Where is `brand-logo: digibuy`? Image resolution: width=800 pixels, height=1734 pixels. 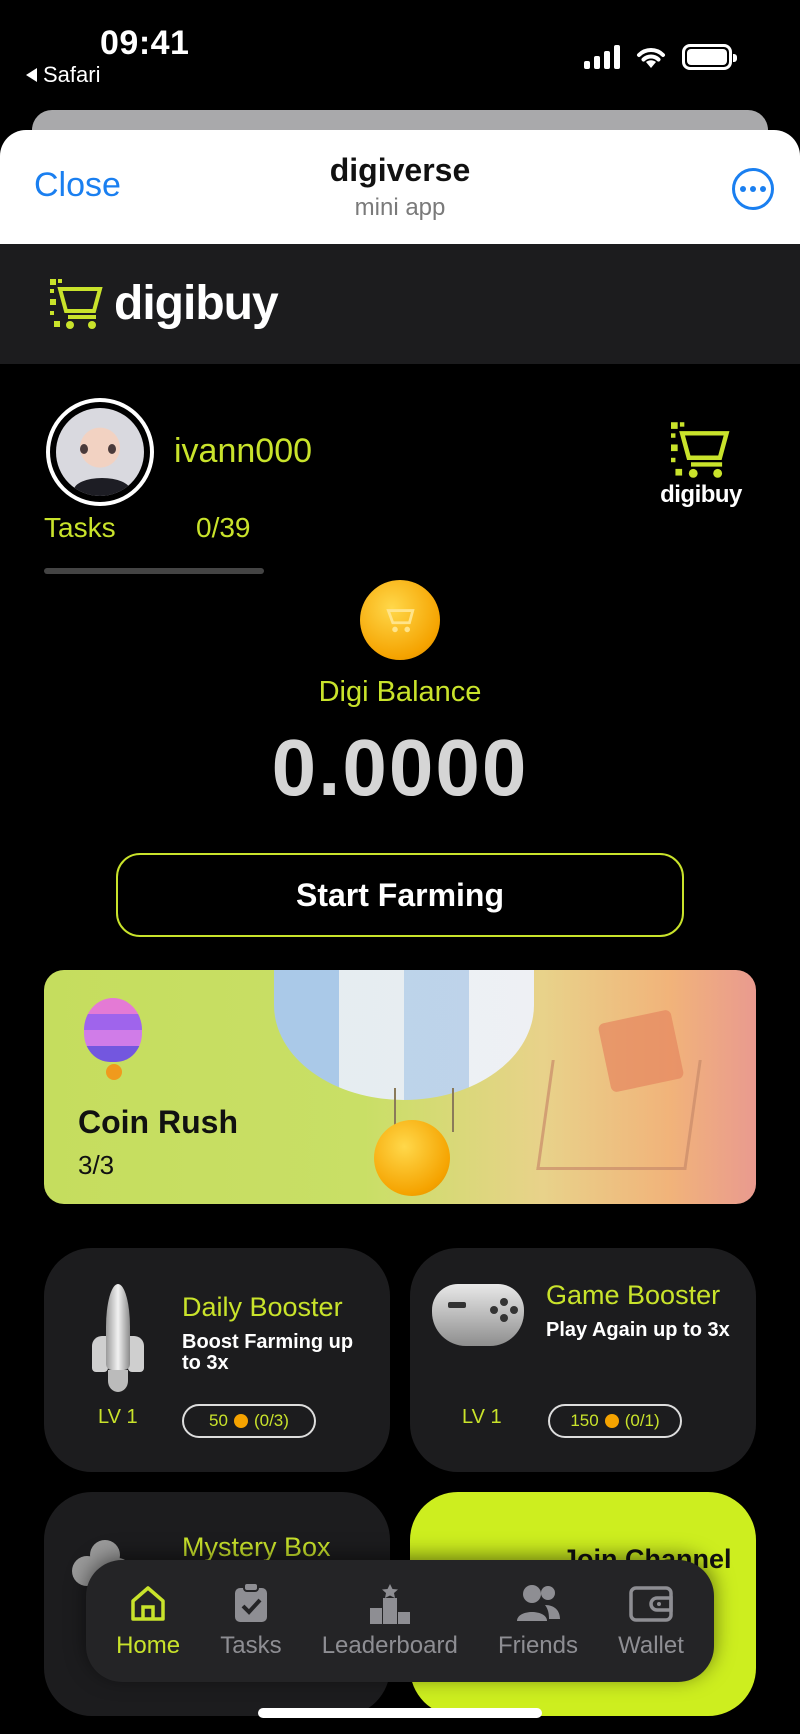
brand-logo: digibuy is located at coordinates (163, 303).